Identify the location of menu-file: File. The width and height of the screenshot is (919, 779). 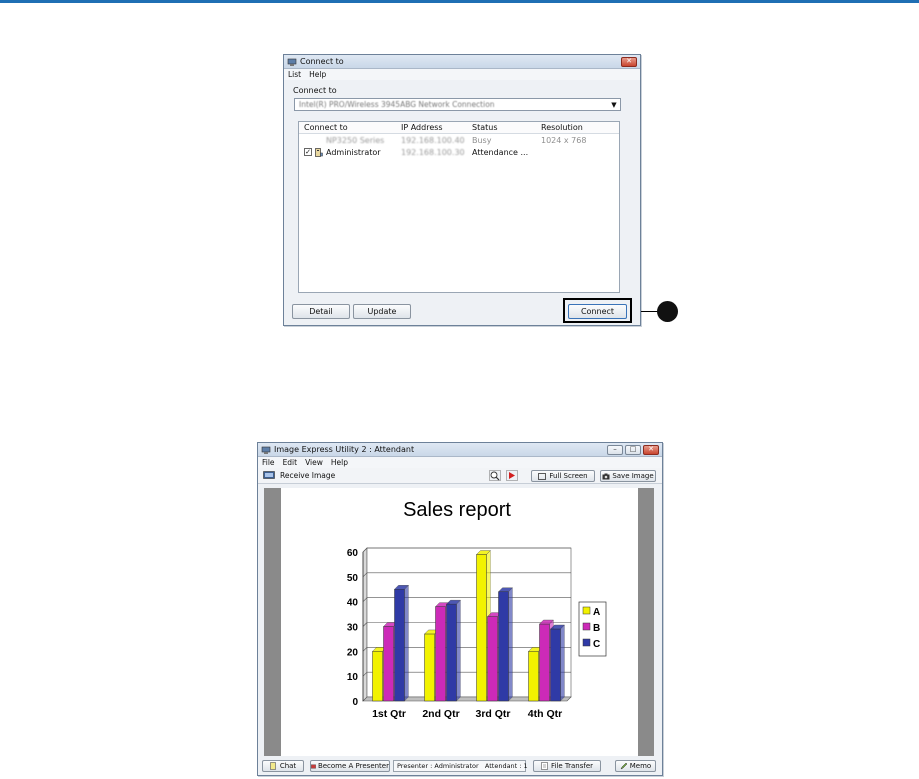
(268, 462).